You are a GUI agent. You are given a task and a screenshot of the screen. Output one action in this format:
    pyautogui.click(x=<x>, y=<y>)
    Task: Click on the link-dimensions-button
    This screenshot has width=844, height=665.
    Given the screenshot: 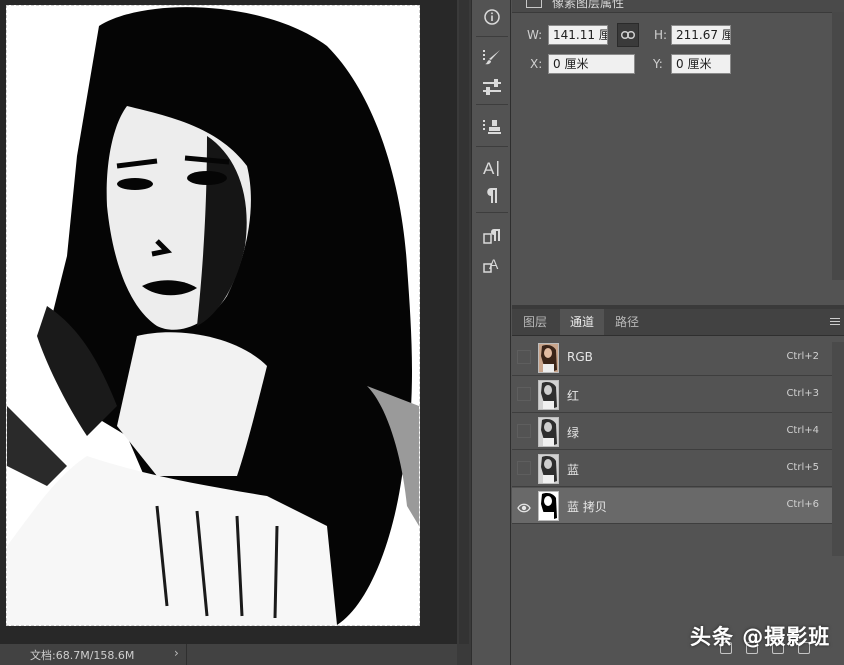 What is the action you would take?
    pyautogui.click(x=628, y=35)
    